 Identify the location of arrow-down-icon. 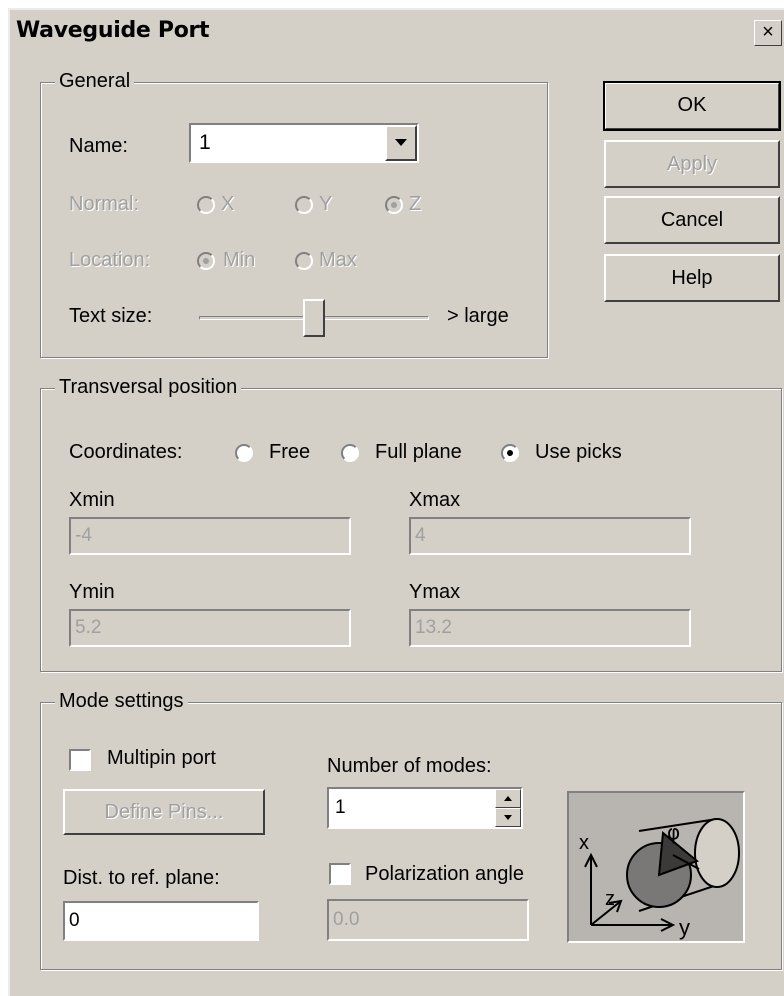
(508, 817).